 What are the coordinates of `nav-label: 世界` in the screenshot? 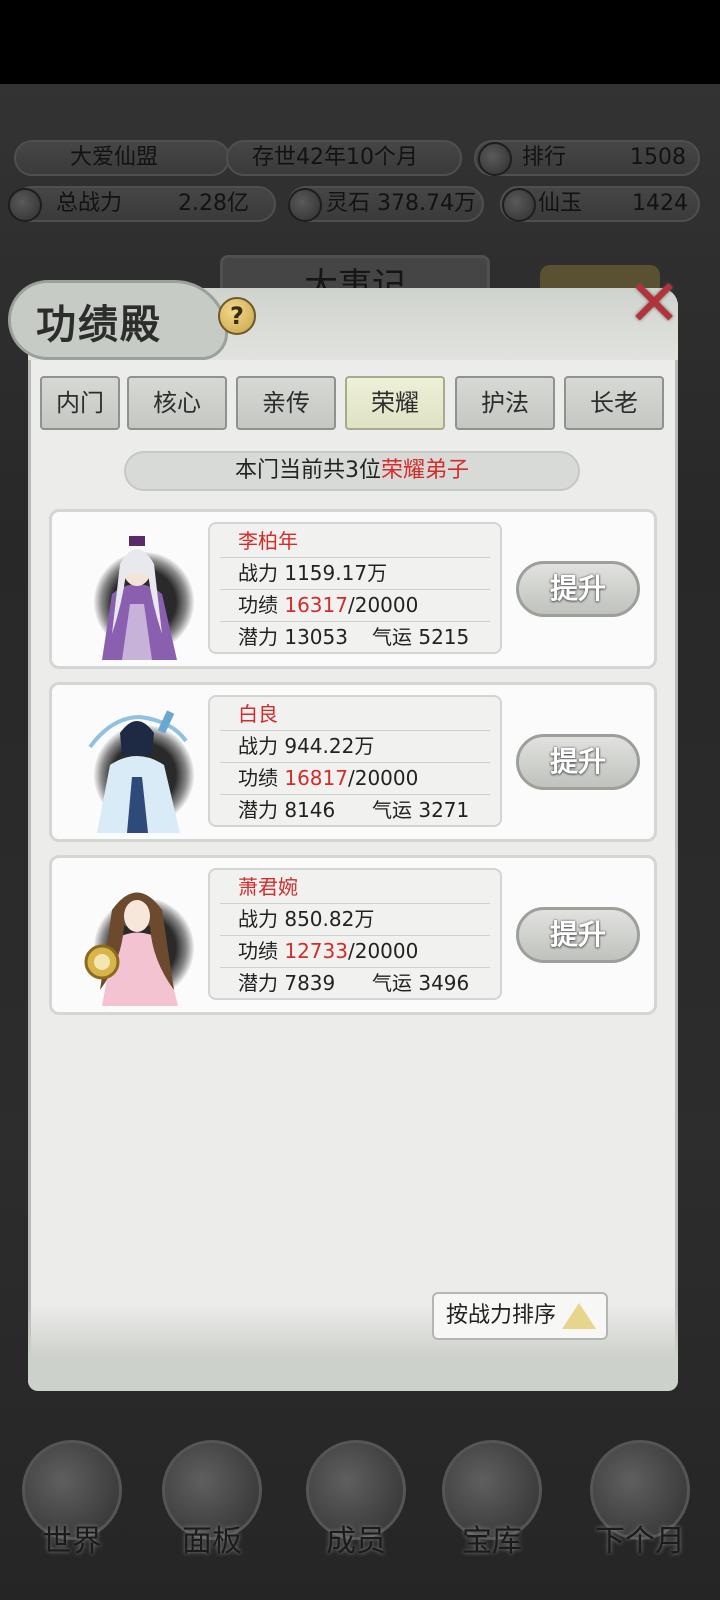 It's located at (72, 1541).